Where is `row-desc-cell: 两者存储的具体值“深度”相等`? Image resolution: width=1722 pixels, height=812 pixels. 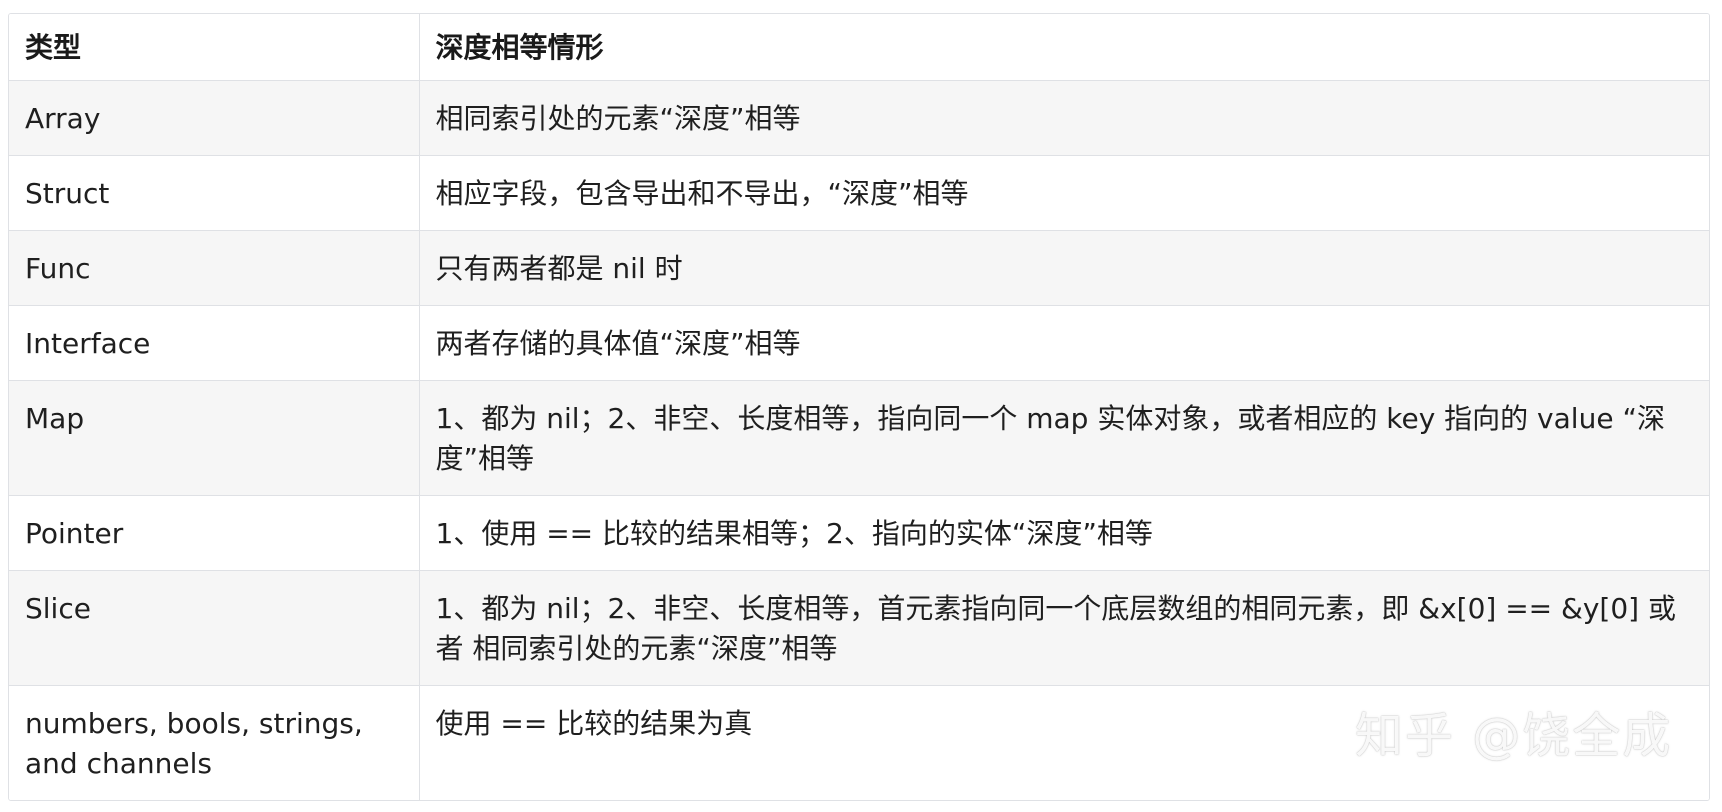 row-desc-cell: 两者存储的具体值“深度”相等 is located at coordinates (1064, 343).